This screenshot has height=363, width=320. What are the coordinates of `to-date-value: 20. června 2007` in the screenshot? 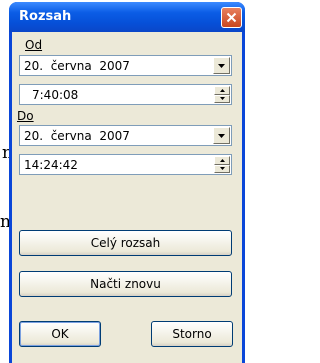 It's located at (77, 136).